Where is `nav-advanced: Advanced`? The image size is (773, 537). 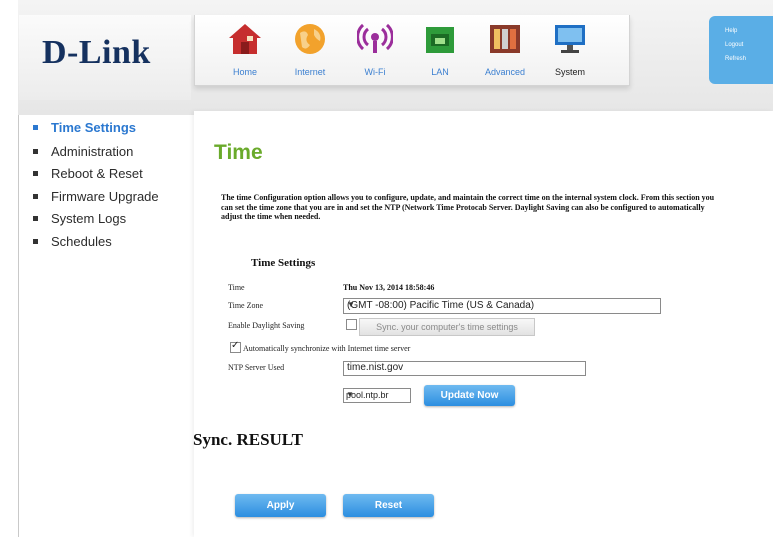 nav-advanced: Advanced is located at coordinates (505, 50).